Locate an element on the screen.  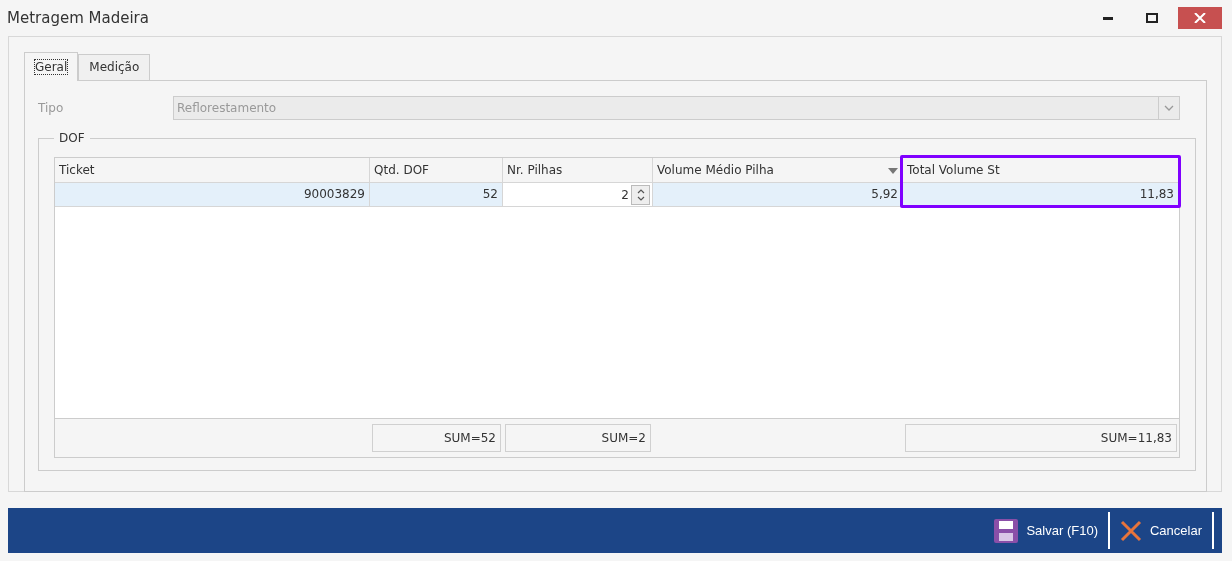
close-button is located at coordinates (1200, 18).